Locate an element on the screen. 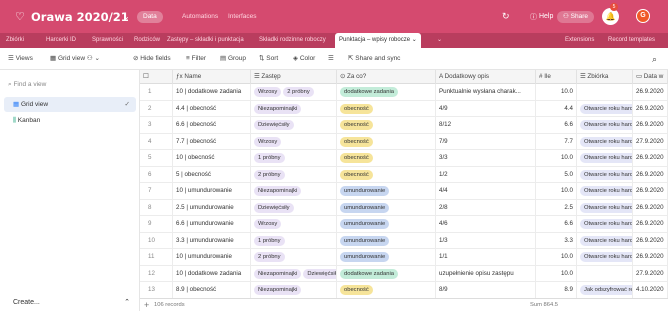 This screenshot has height=311, width=668. cell-ile: 3.3 is located at coordinates (556, 240).